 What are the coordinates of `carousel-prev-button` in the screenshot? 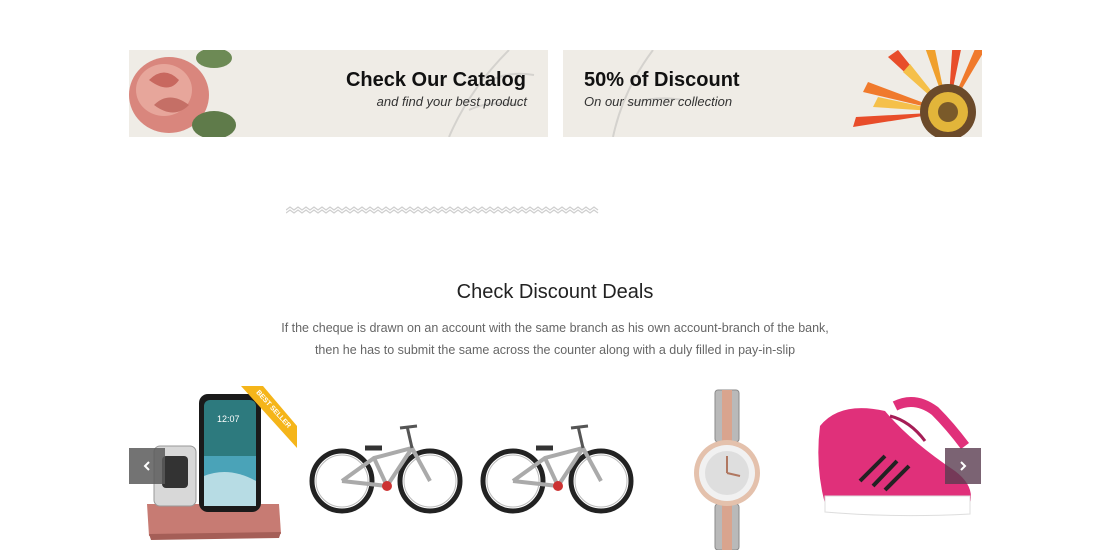 It's located at (147, 466).